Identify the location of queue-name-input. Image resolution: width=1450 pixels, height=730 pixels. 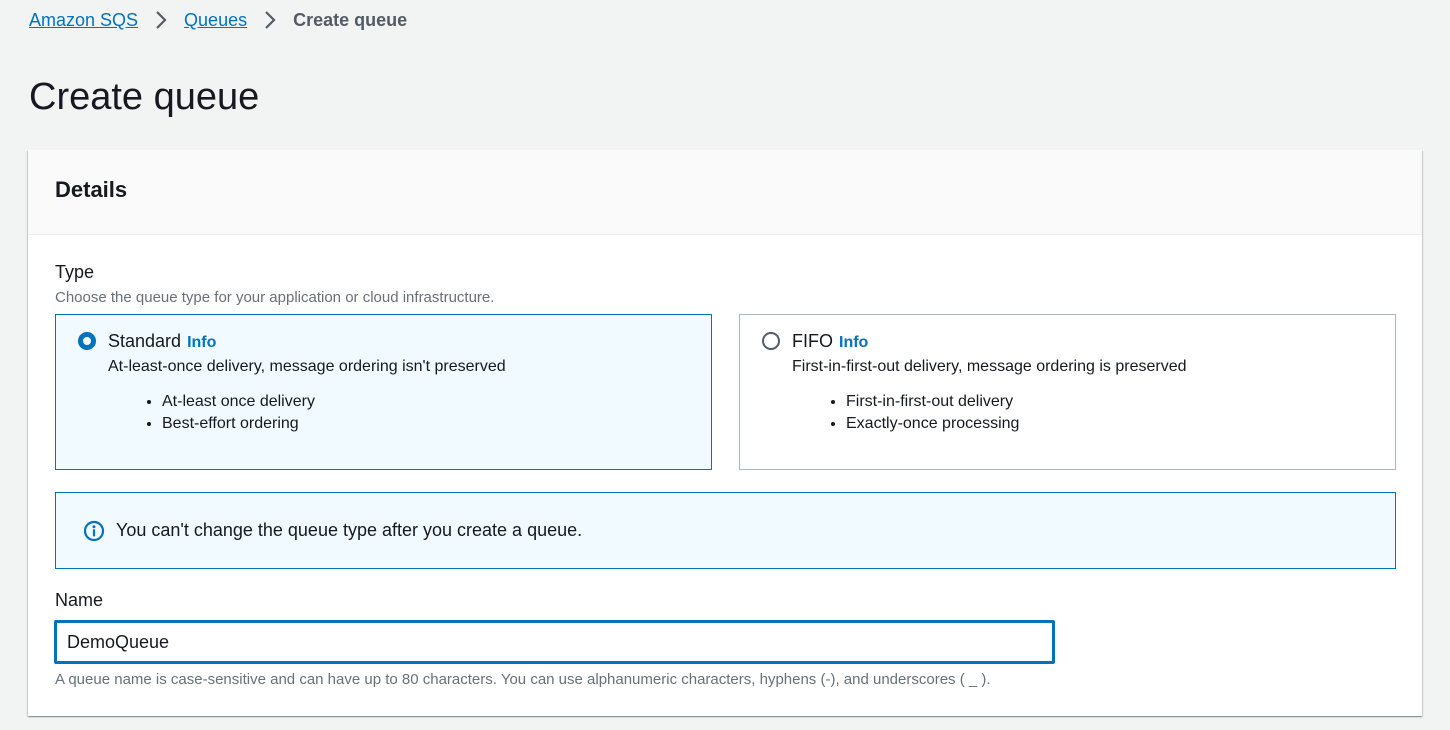
(554, 642).